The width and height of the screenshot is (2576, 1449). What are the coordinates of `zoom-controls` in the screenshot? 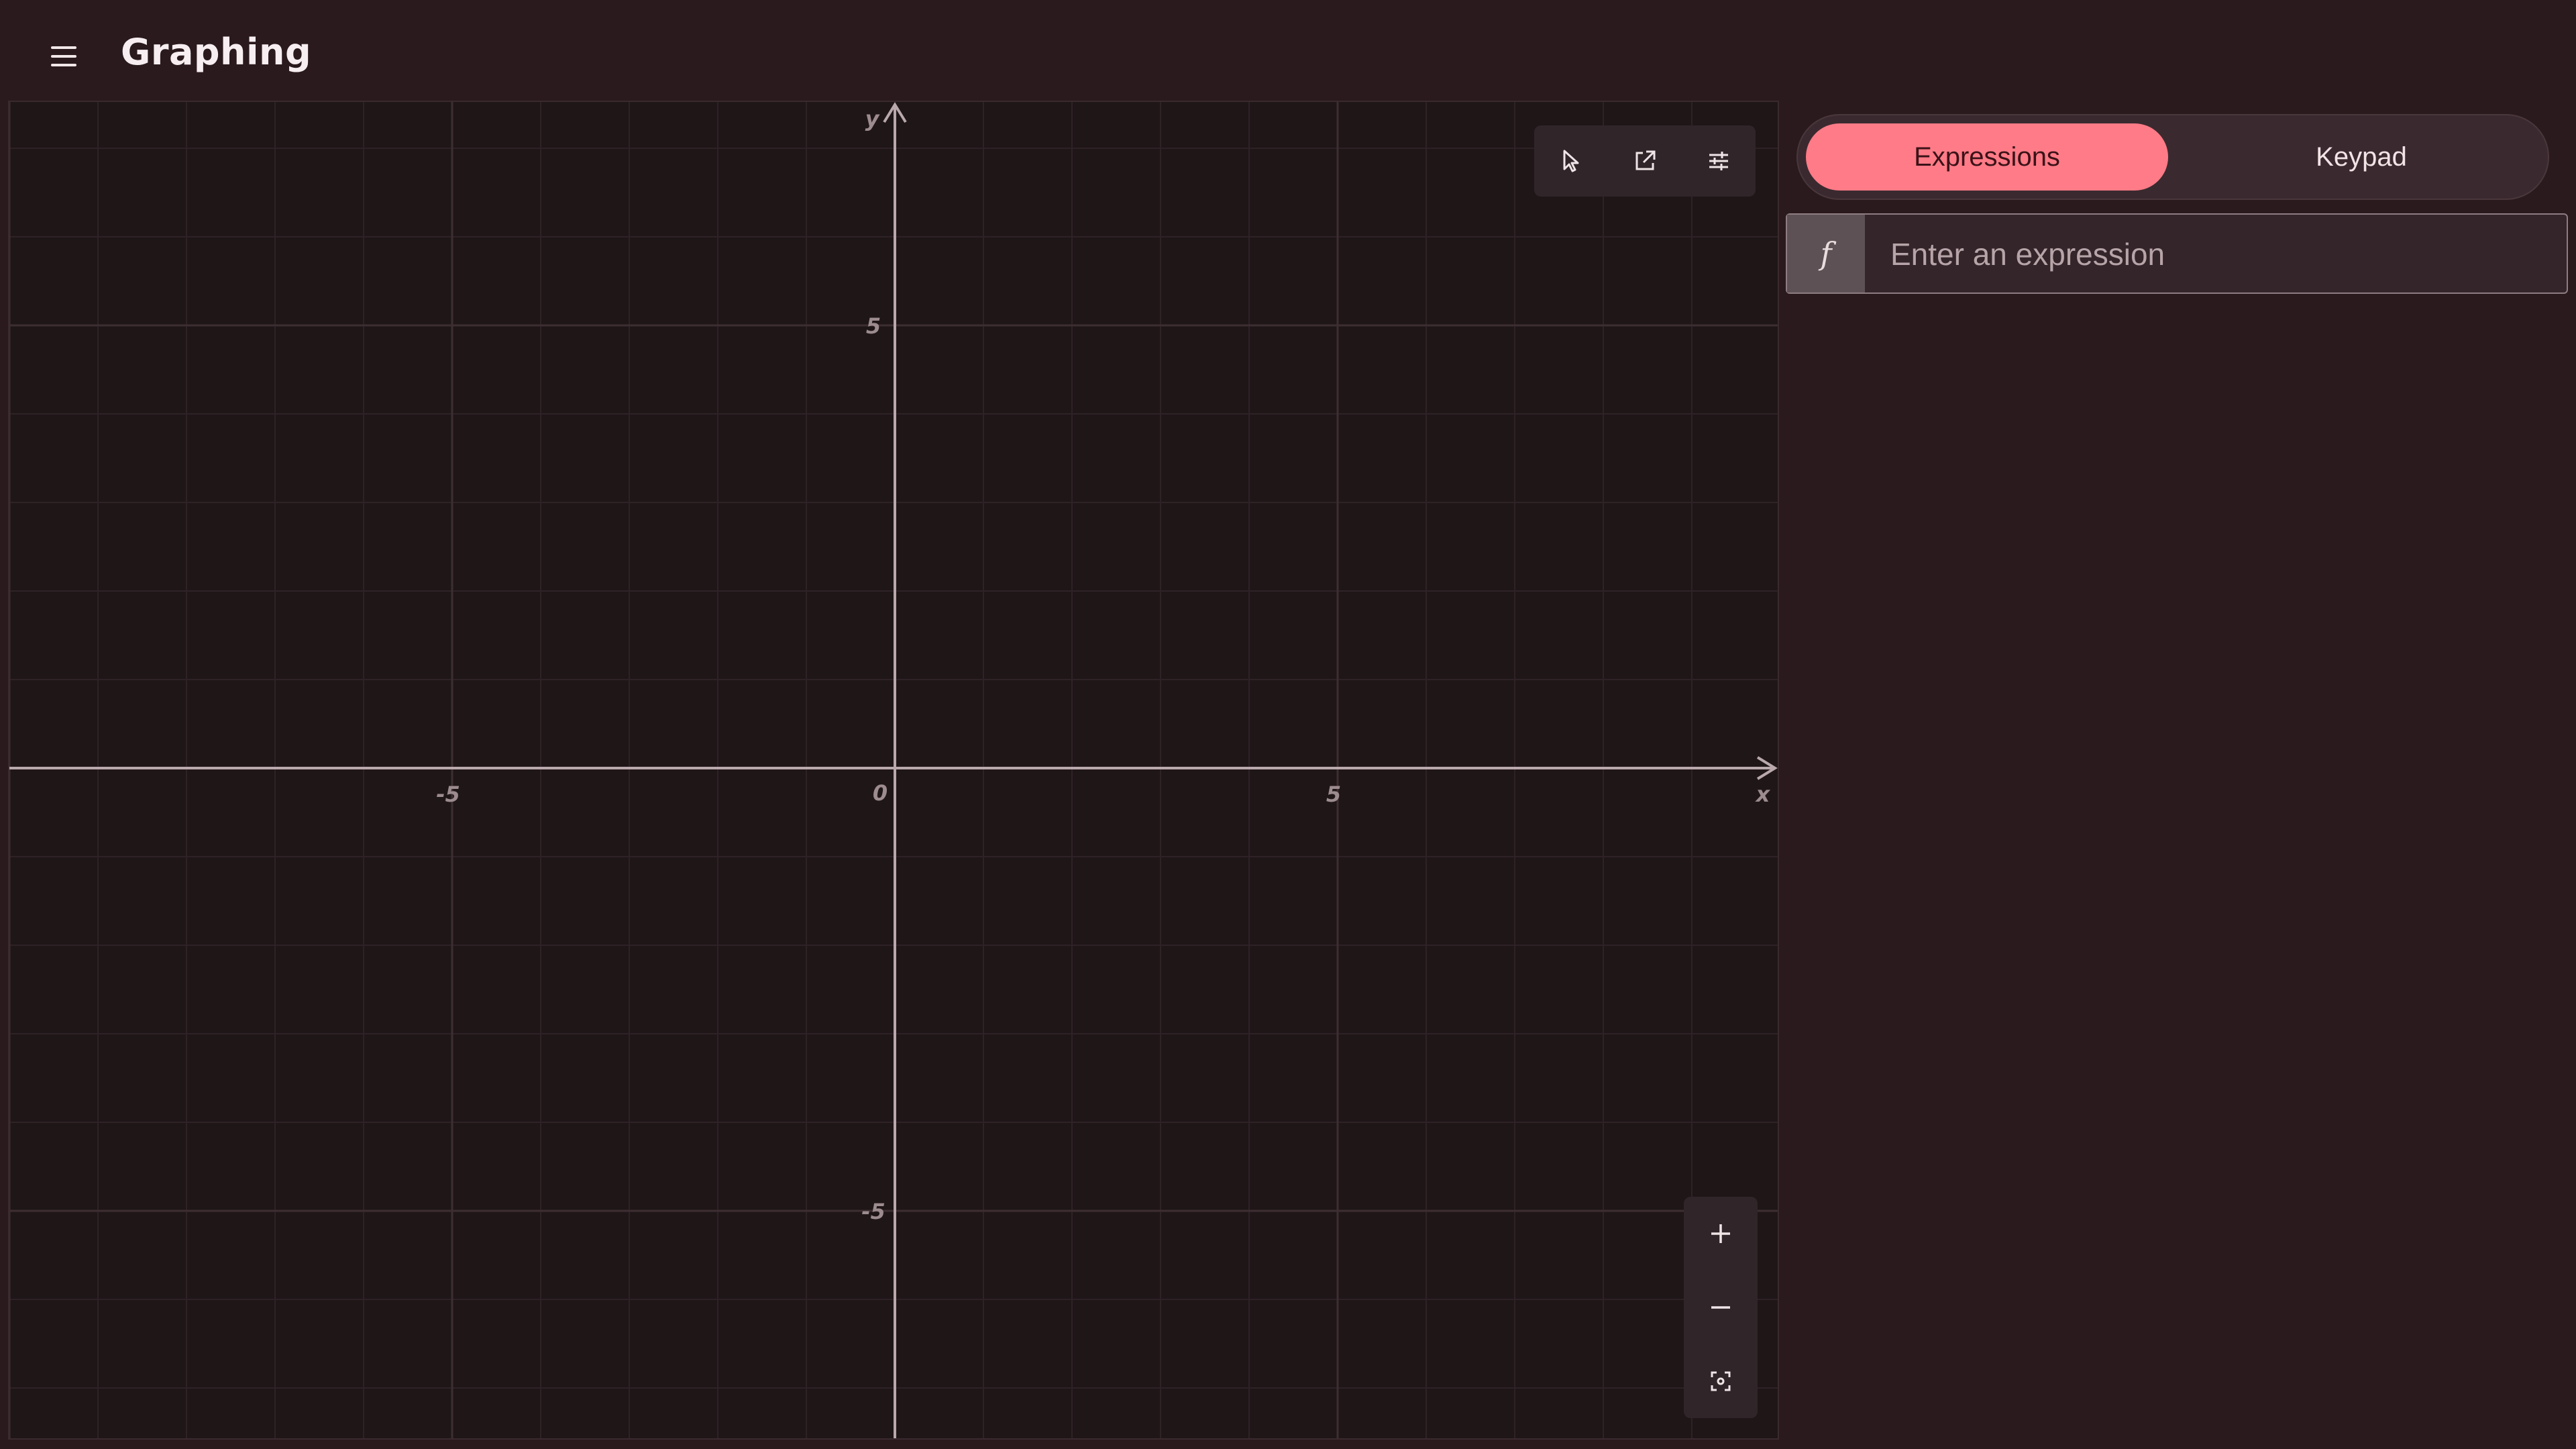 It's located at (1721, 1307).